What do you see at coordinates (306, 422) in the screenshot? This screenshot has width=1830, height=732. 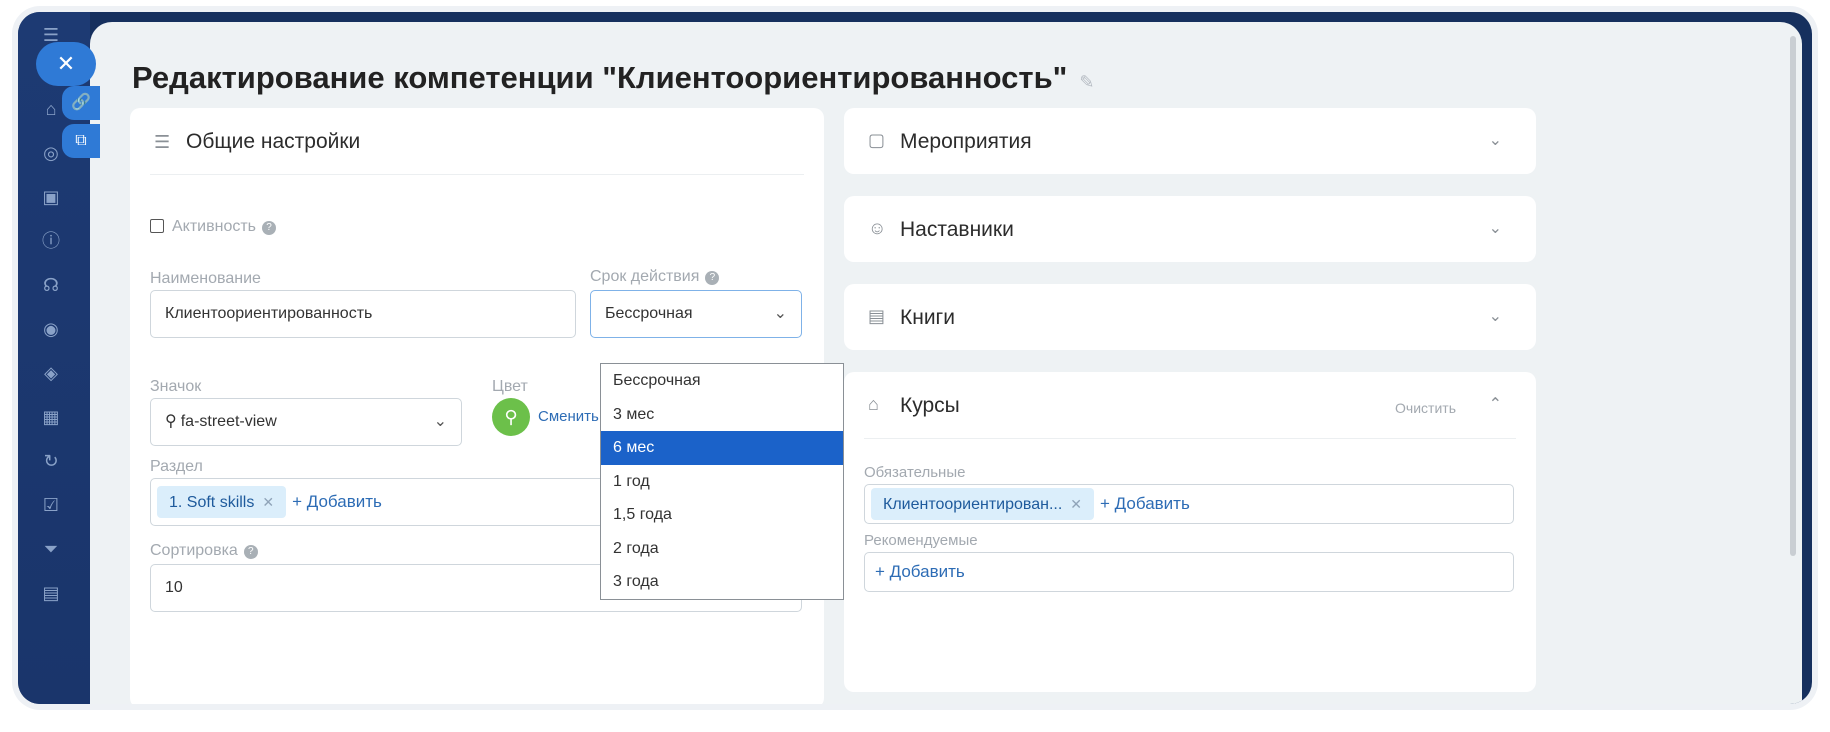 I see `icon-select: ⚲ fa-street-view ⌄` at bounding box center [306, 422].